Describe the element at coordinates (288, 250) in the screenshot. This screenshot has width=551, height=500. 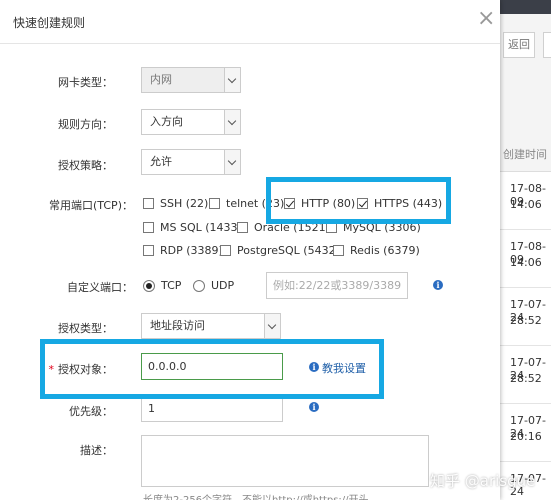
I see `checkbox-label: PostgreSQL (5432)` at that location.